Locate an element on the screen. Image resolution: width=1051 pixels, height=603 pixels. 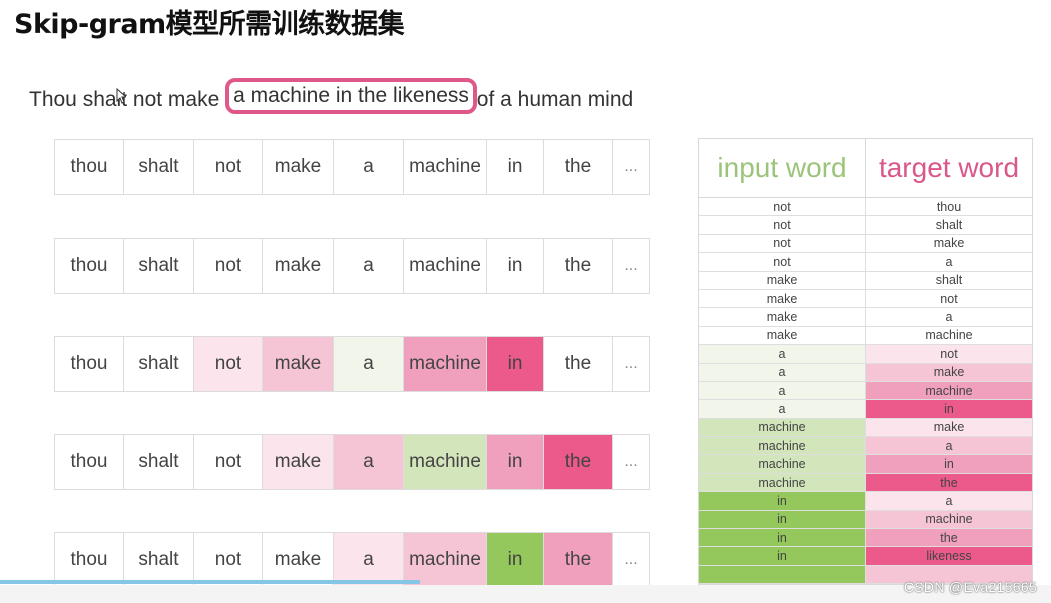
table-row: not make is located at coordinates (865, 244).